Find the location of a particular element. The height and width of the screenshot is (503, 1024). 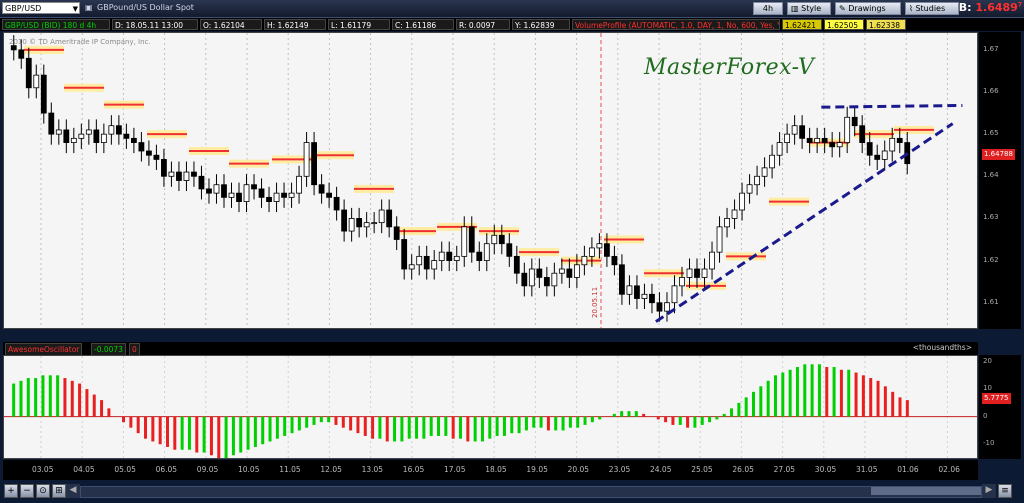

style-button-label: Style is located at coordinates (811, 8).